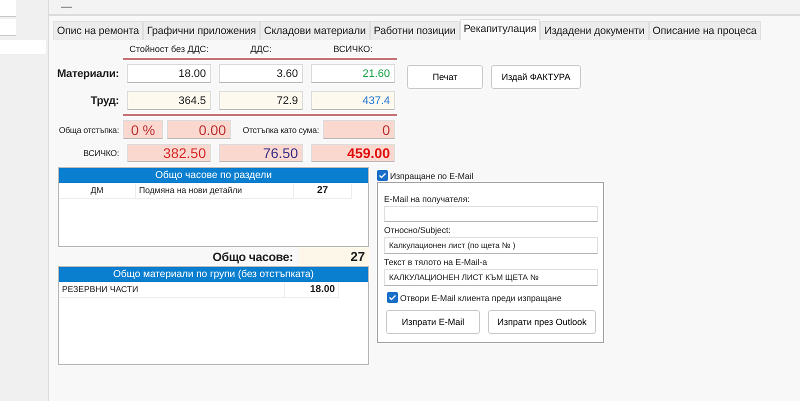 This screenshot has height=401, width=800. I want to click on input-field: КАЛКУЛАЦИОНЕН ЛИСТ КЪМ ЩЕТА №, so click(491, 277).